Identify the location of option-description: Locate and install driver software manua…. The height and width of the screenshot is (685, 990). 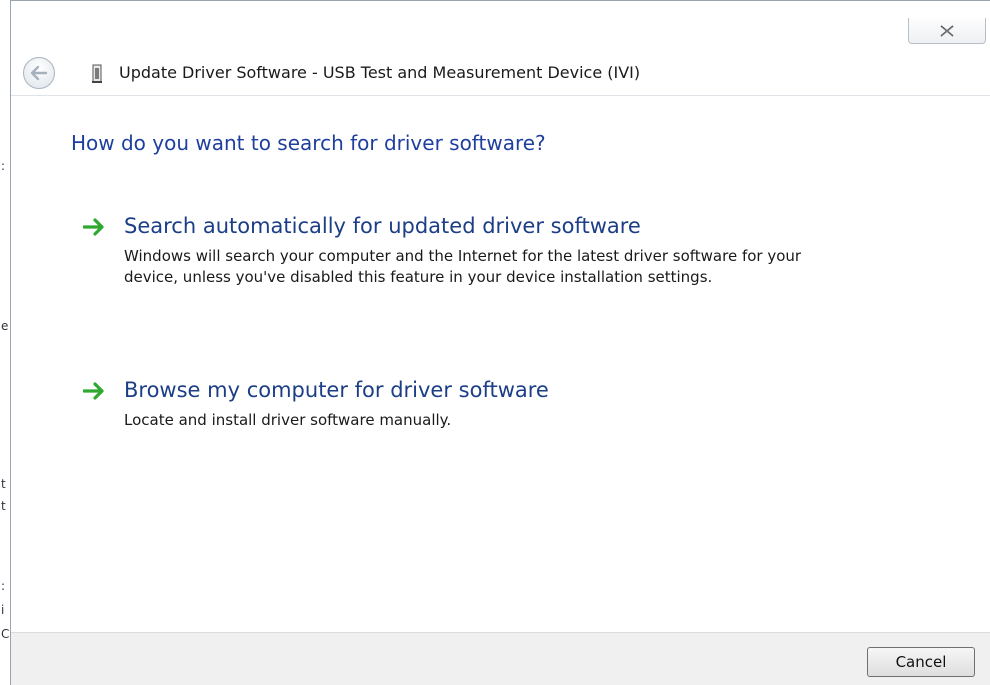
(288, 420).